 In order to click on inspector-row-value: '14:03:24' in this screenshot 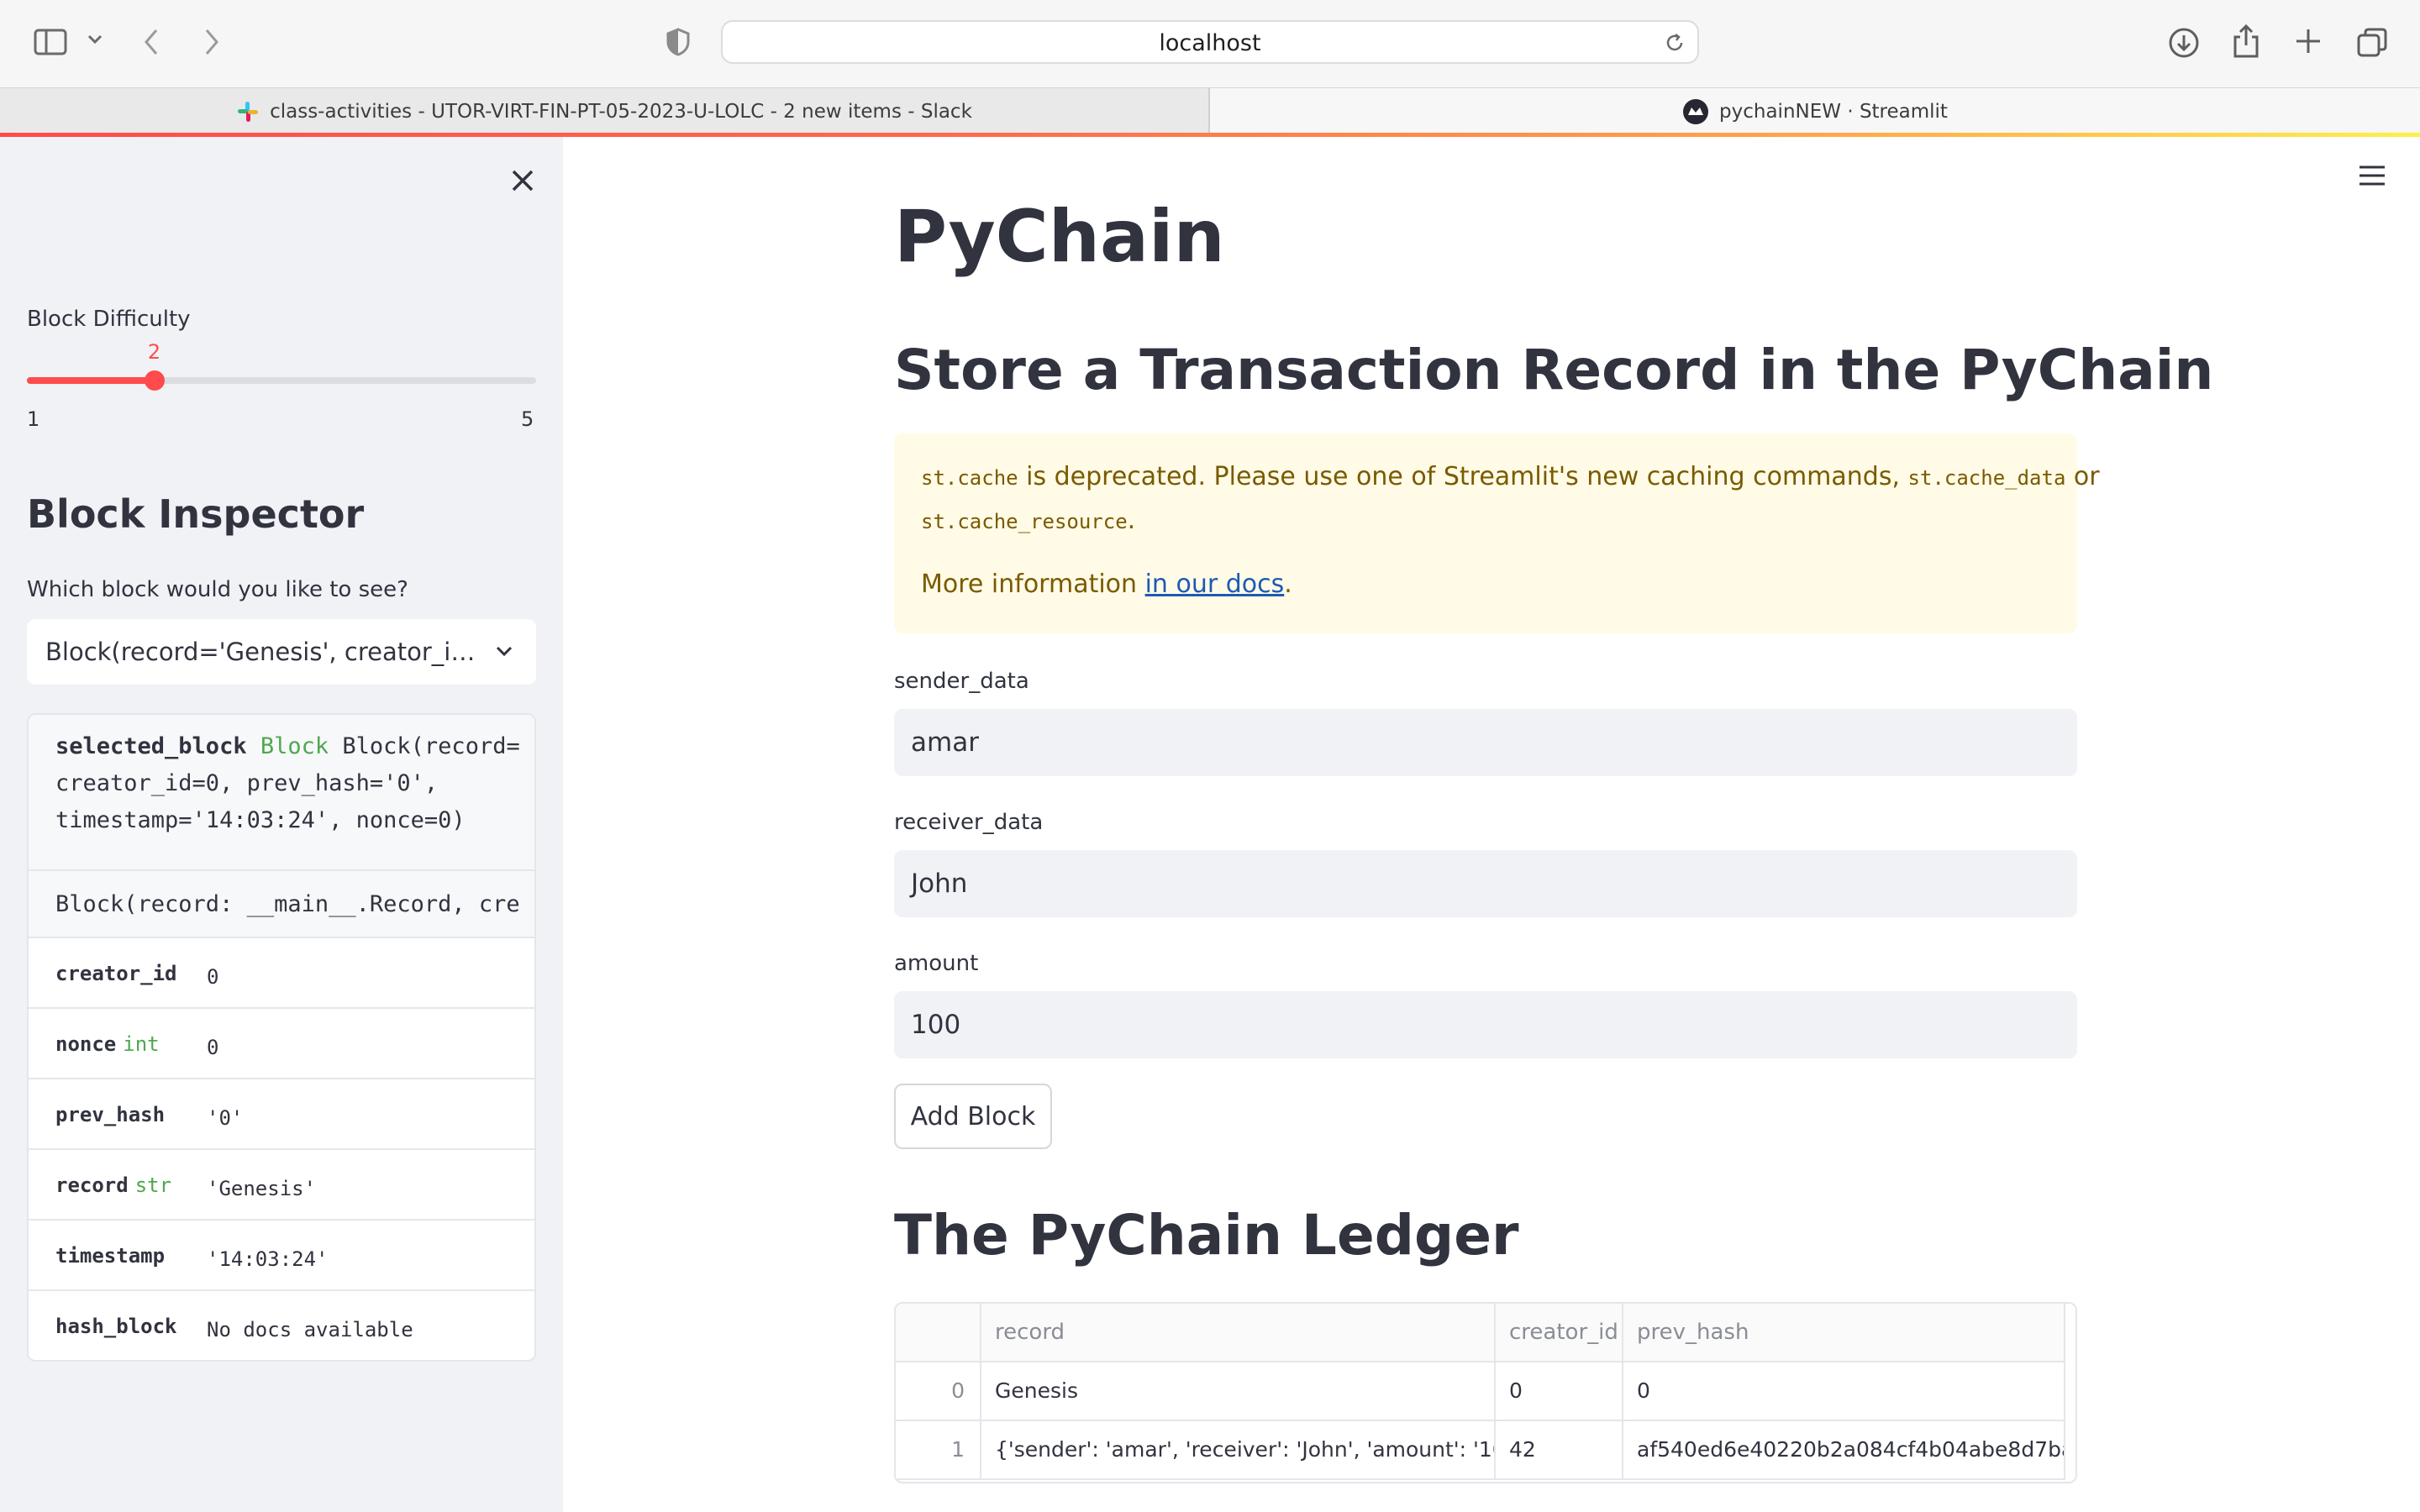, I will do `click(268, 1259)`.